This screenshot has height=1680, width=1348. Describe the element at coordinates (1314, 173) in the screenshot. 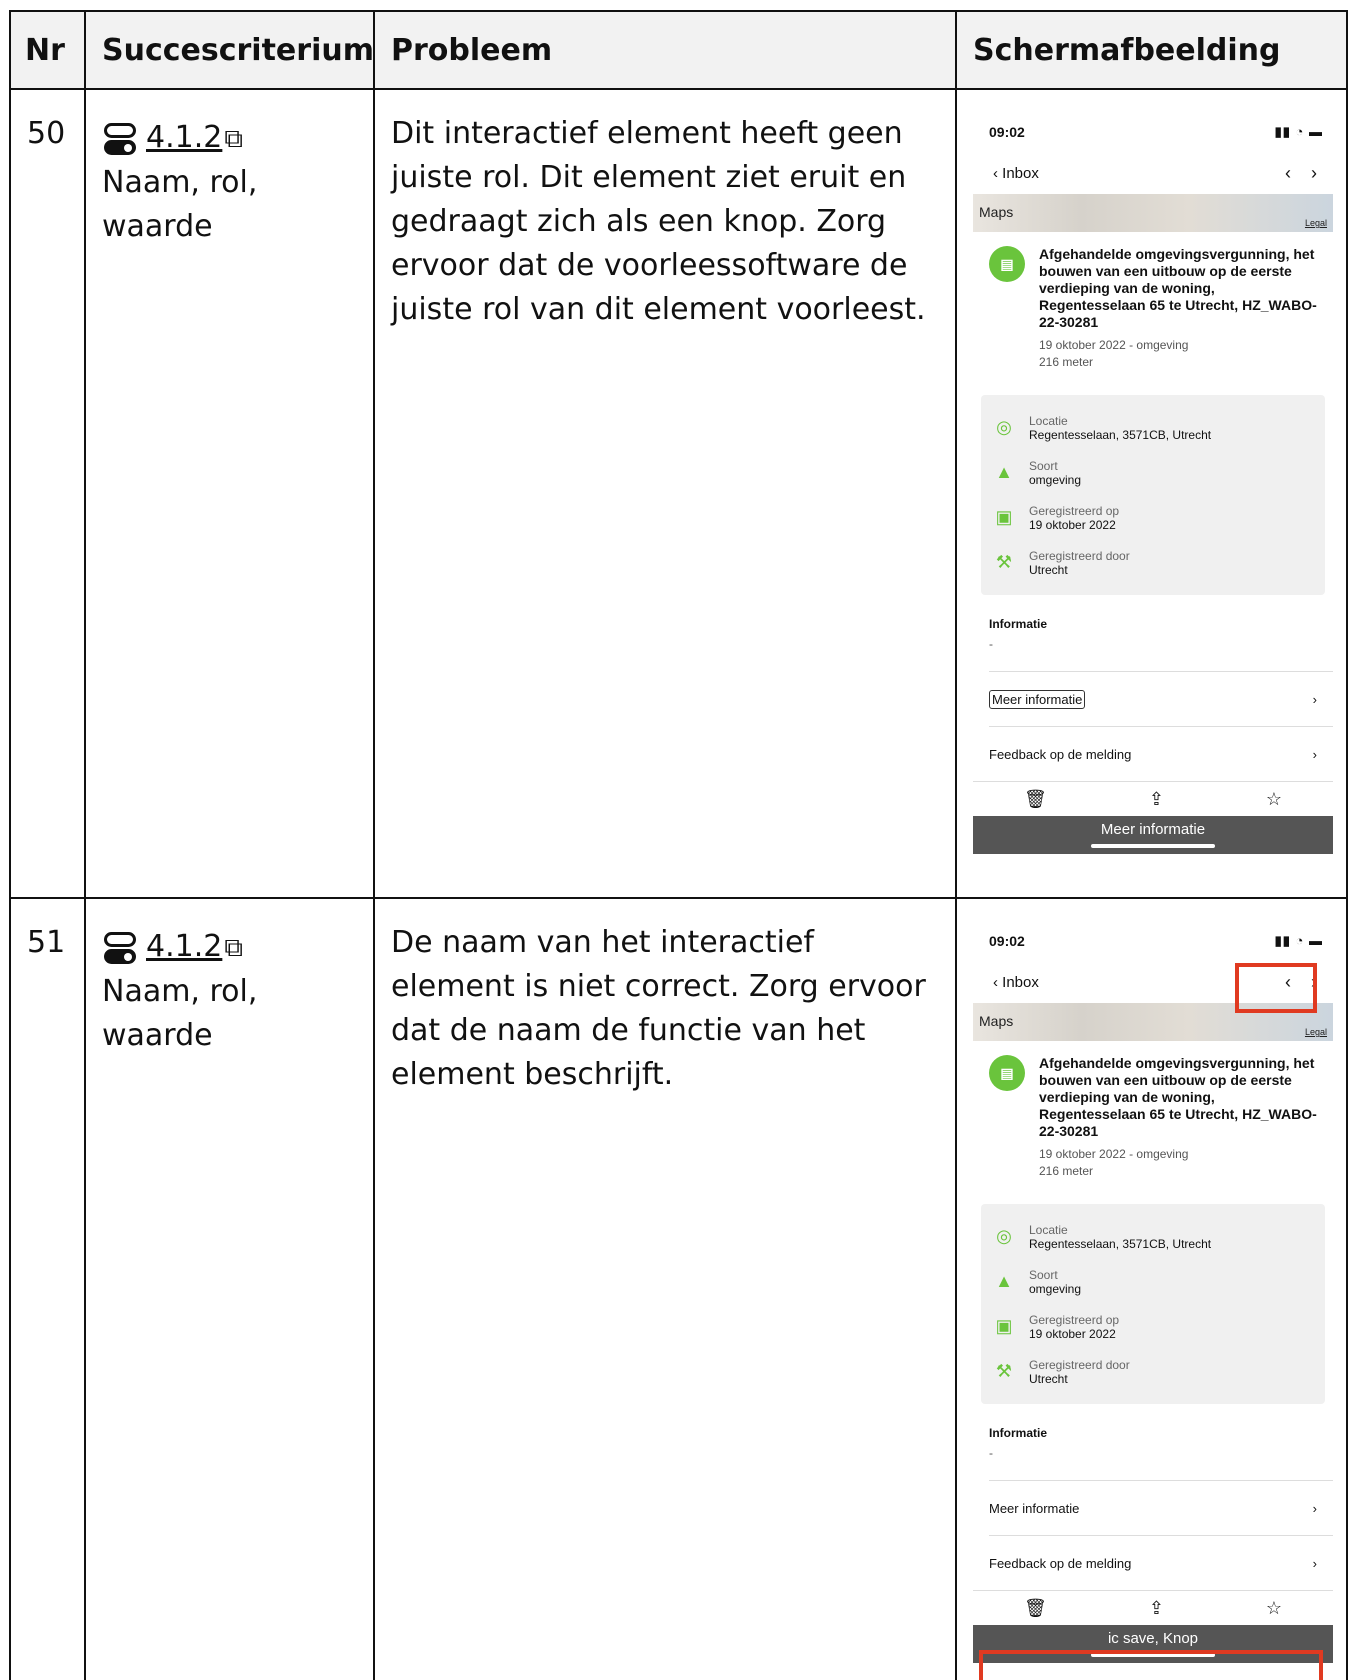

I see `next-icon: ›` at that location.